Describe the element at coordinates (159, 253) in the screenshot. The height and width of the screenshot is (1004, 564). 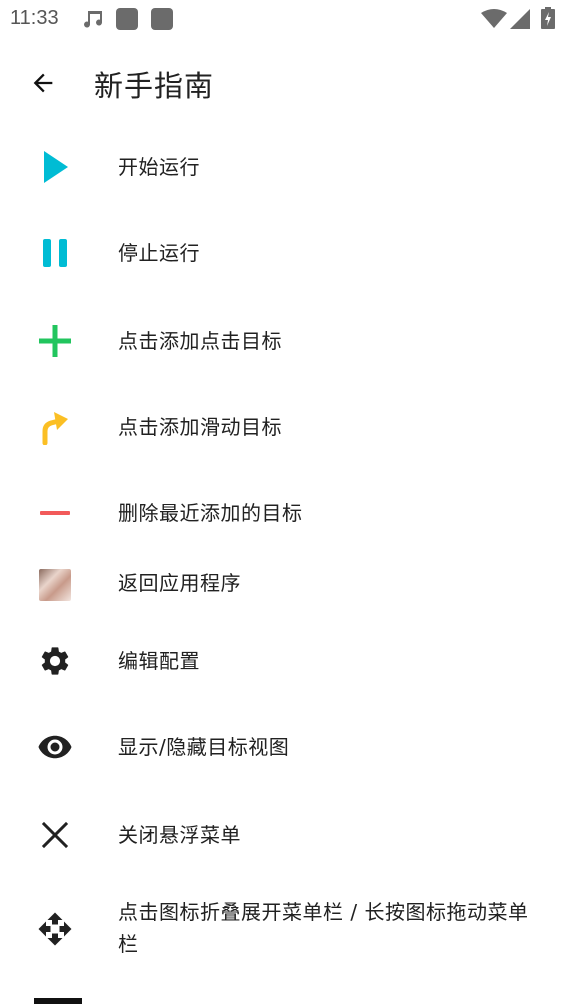
I see `list-item-label: 停止运行` at that location.